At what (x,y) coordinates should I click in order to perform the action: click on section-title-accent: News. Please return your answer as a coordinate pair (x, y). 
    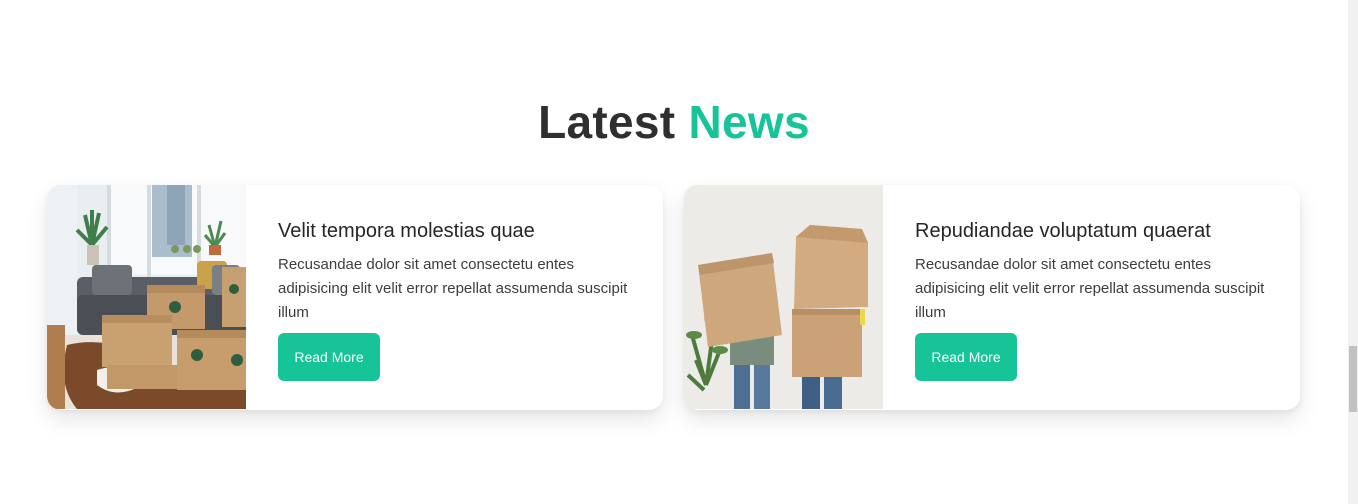
    Looking at the image, I should click on (749, 122).